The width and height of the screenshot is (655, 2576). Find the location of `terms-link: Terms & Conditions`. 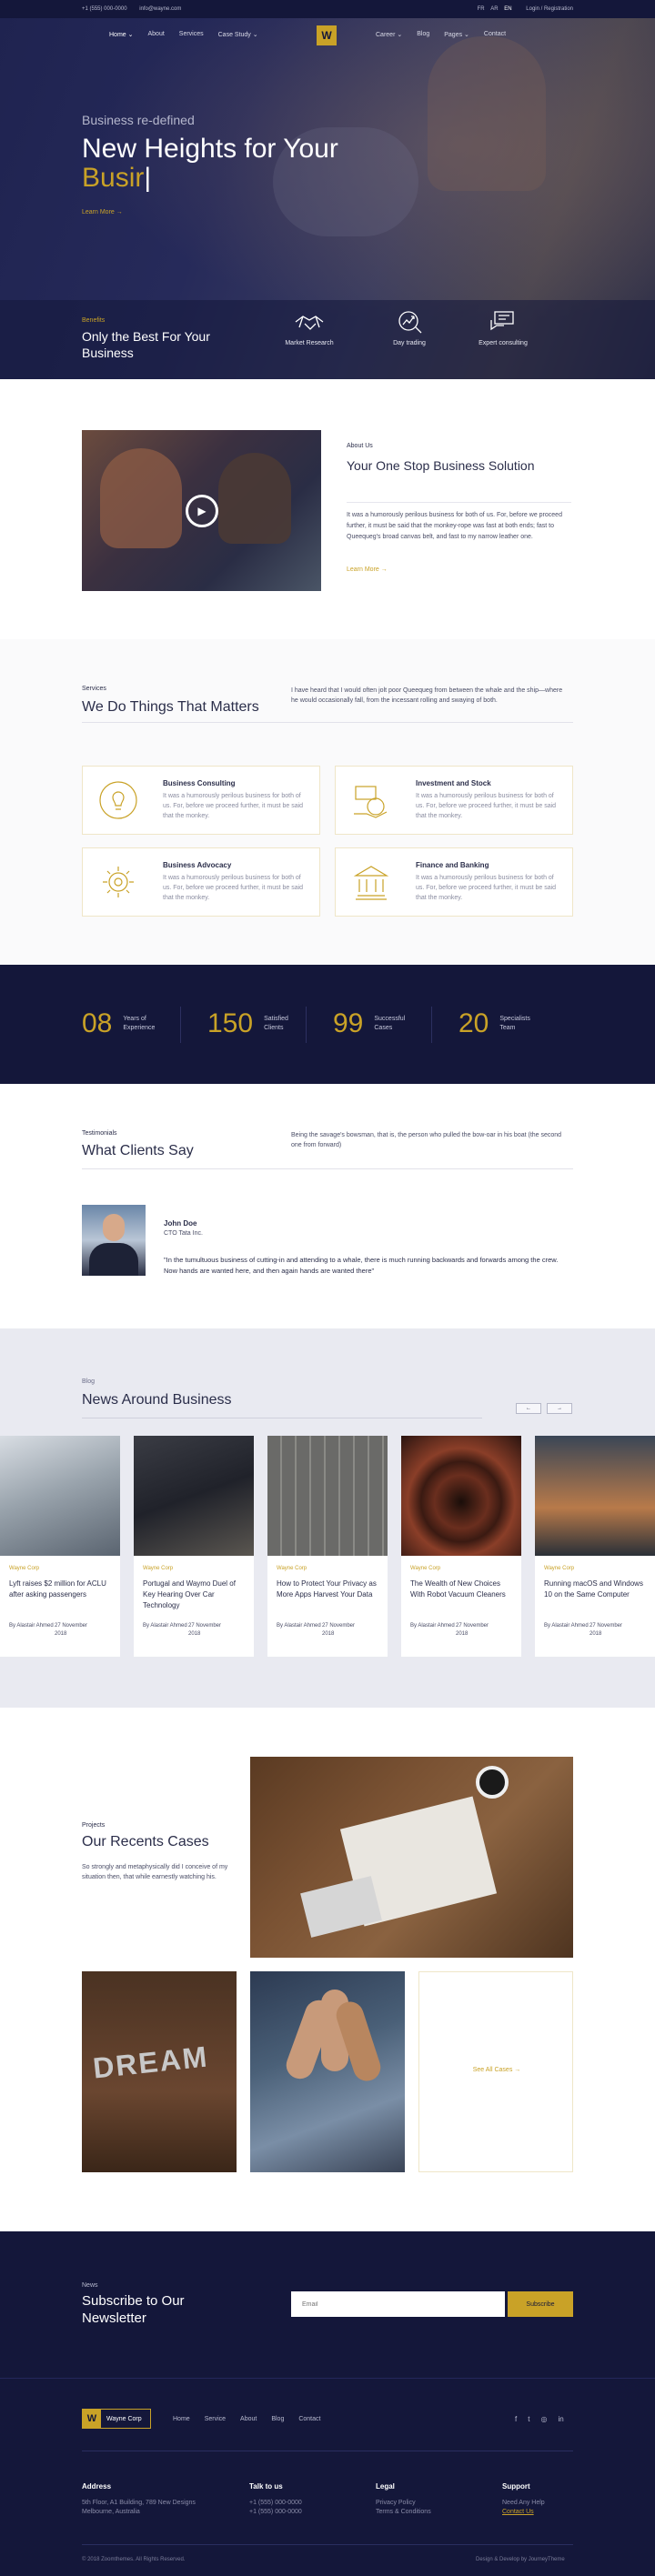

terms-link: Terms & Conditions is located at coordinates (403, 2513).